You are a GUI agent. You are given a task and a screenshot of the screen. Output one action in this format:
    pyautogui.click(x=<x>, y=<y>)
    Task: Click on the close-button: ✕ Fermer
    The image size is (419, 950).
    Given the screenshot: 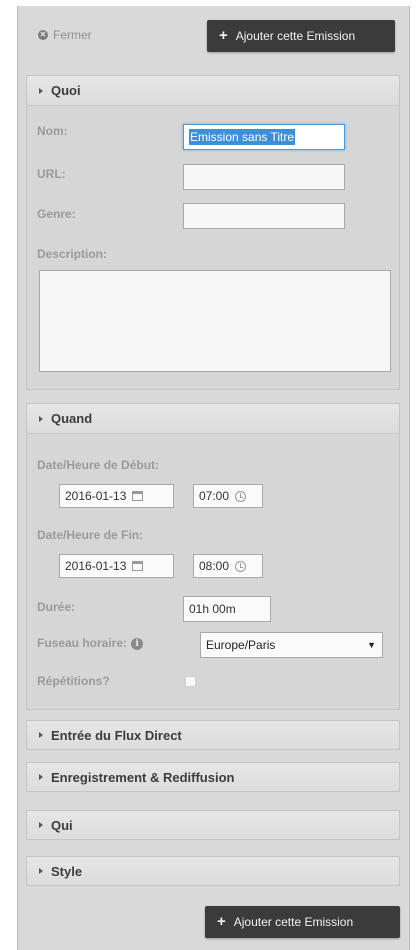 What is the action you would take?
    pyautogui.click(x=65, y=35)
    